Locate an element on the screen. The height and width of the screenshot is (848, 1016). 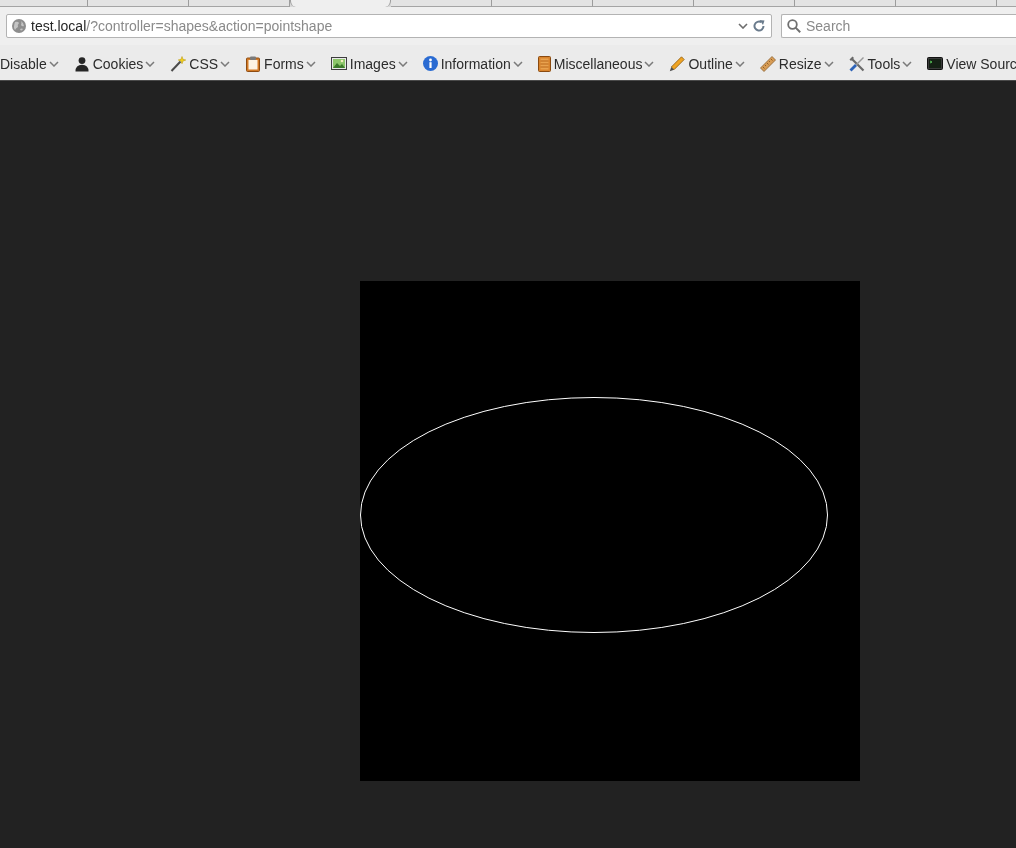
pencil-icon is located at coordinates (677, 63).